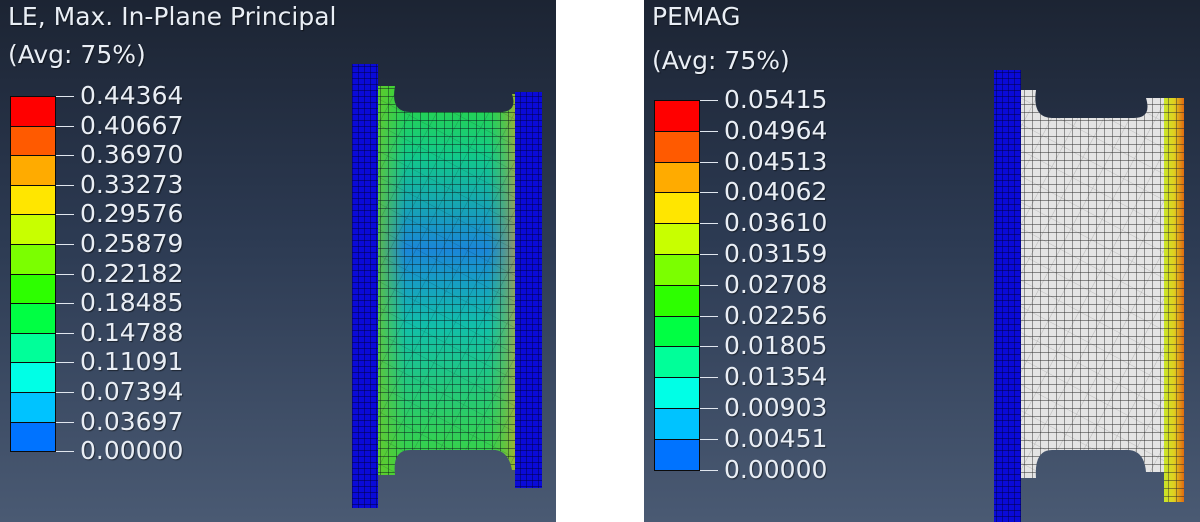 The width and height of the screenshot is (1200, 522). Describe the element at coordinates (132, 95) in the screenshot. I see `legend-value: 0.44364` at that location.